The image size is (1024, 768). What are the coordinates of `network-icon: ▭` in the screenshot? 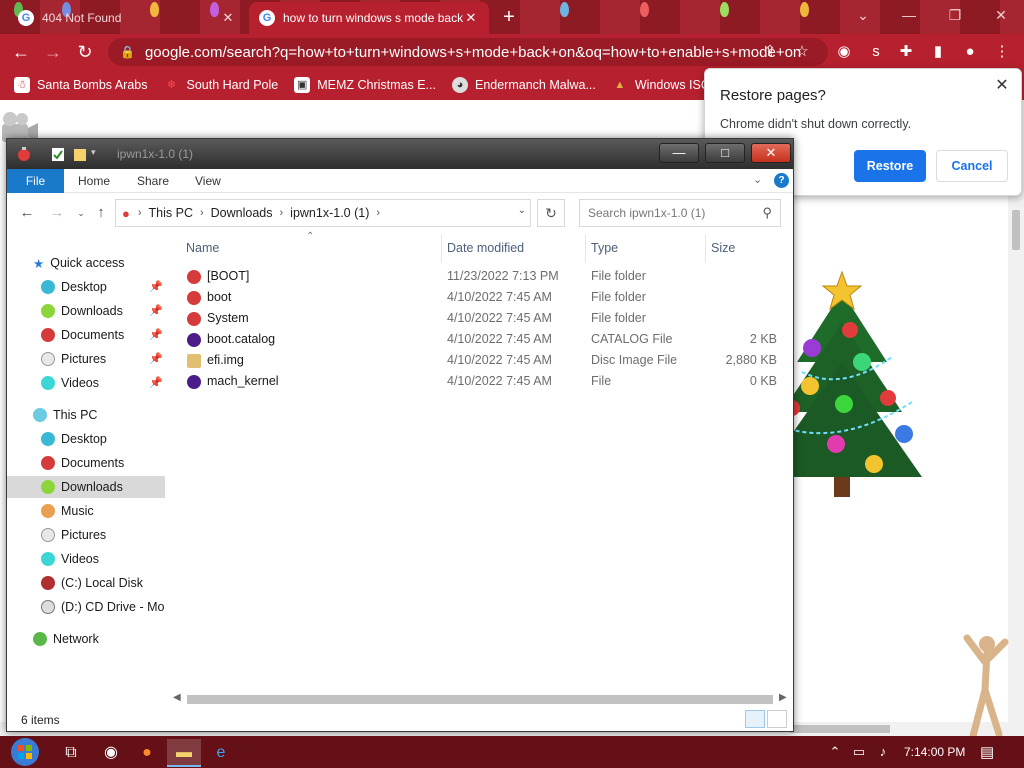 It's located at (859, 752).